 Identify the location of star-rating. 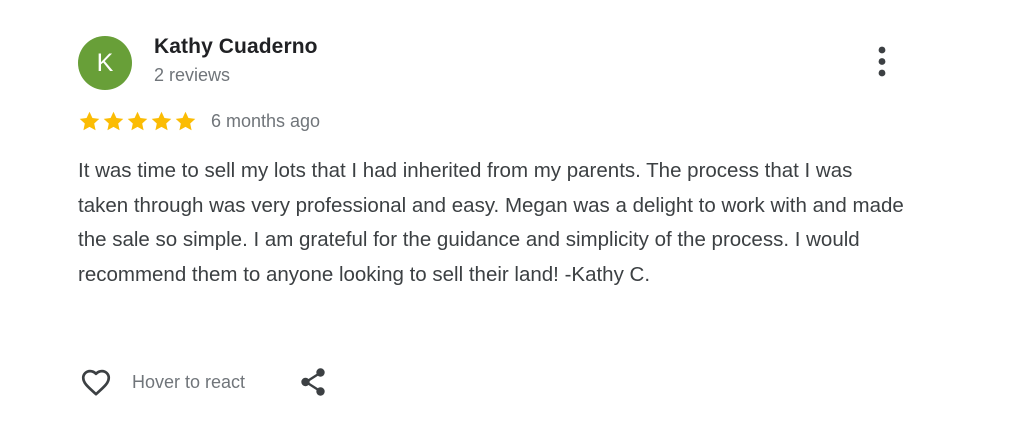
(138, 121).